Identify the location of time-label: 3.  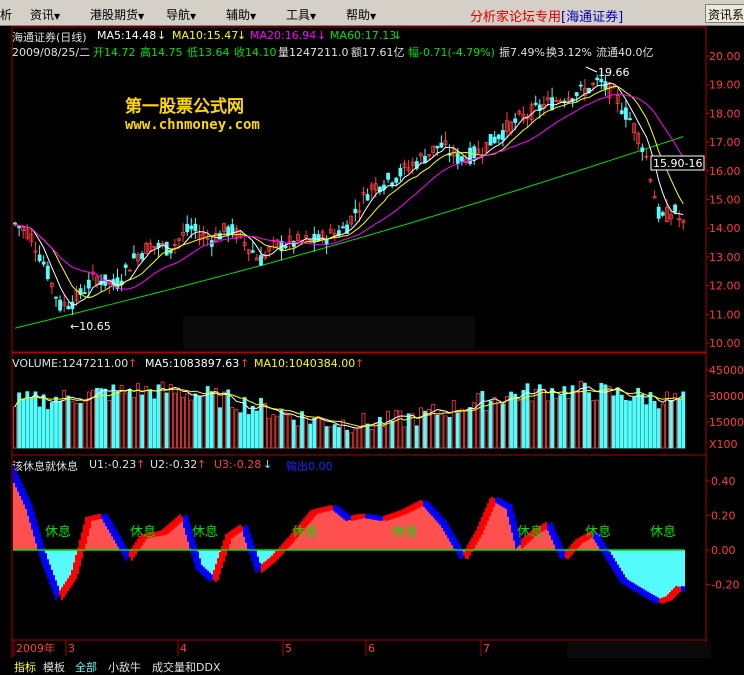
(71, 648).